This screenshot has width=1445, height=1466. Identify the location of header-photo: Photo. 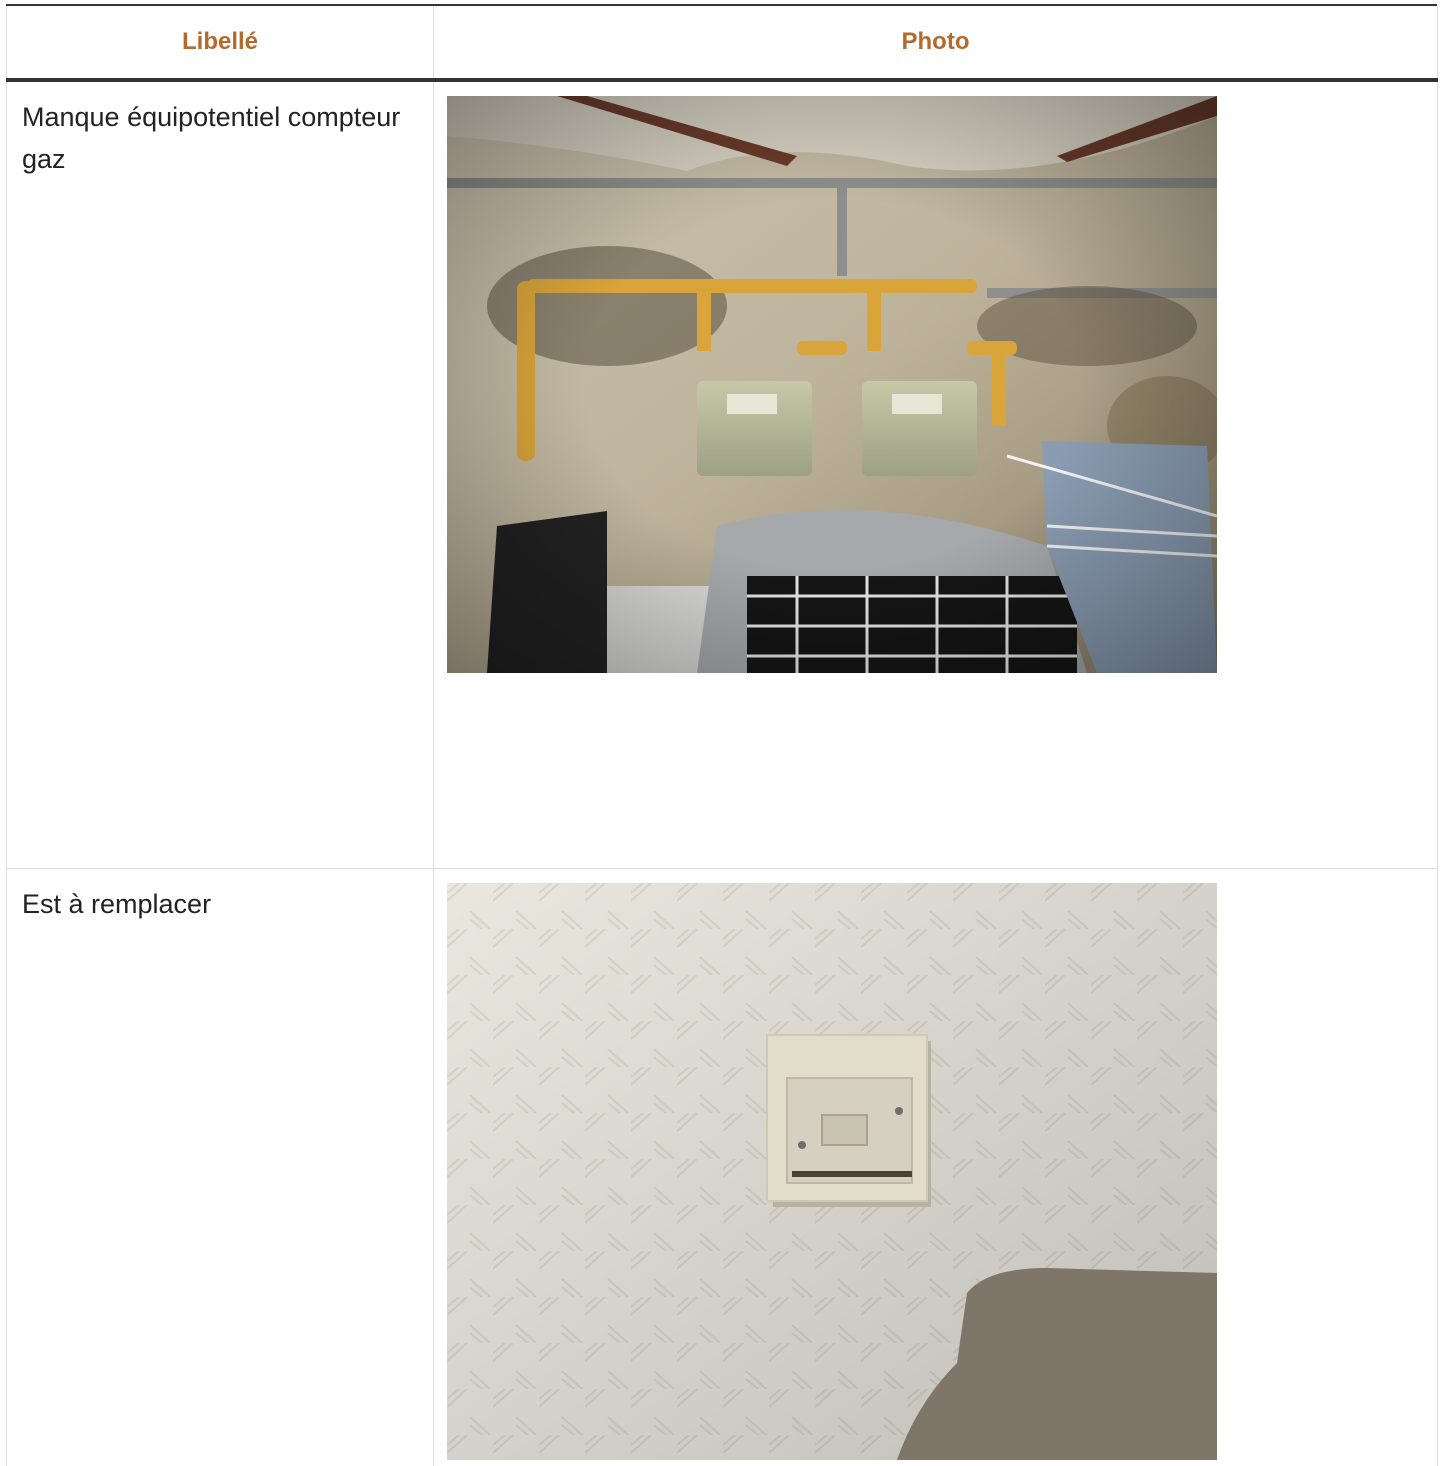
(935, 44).